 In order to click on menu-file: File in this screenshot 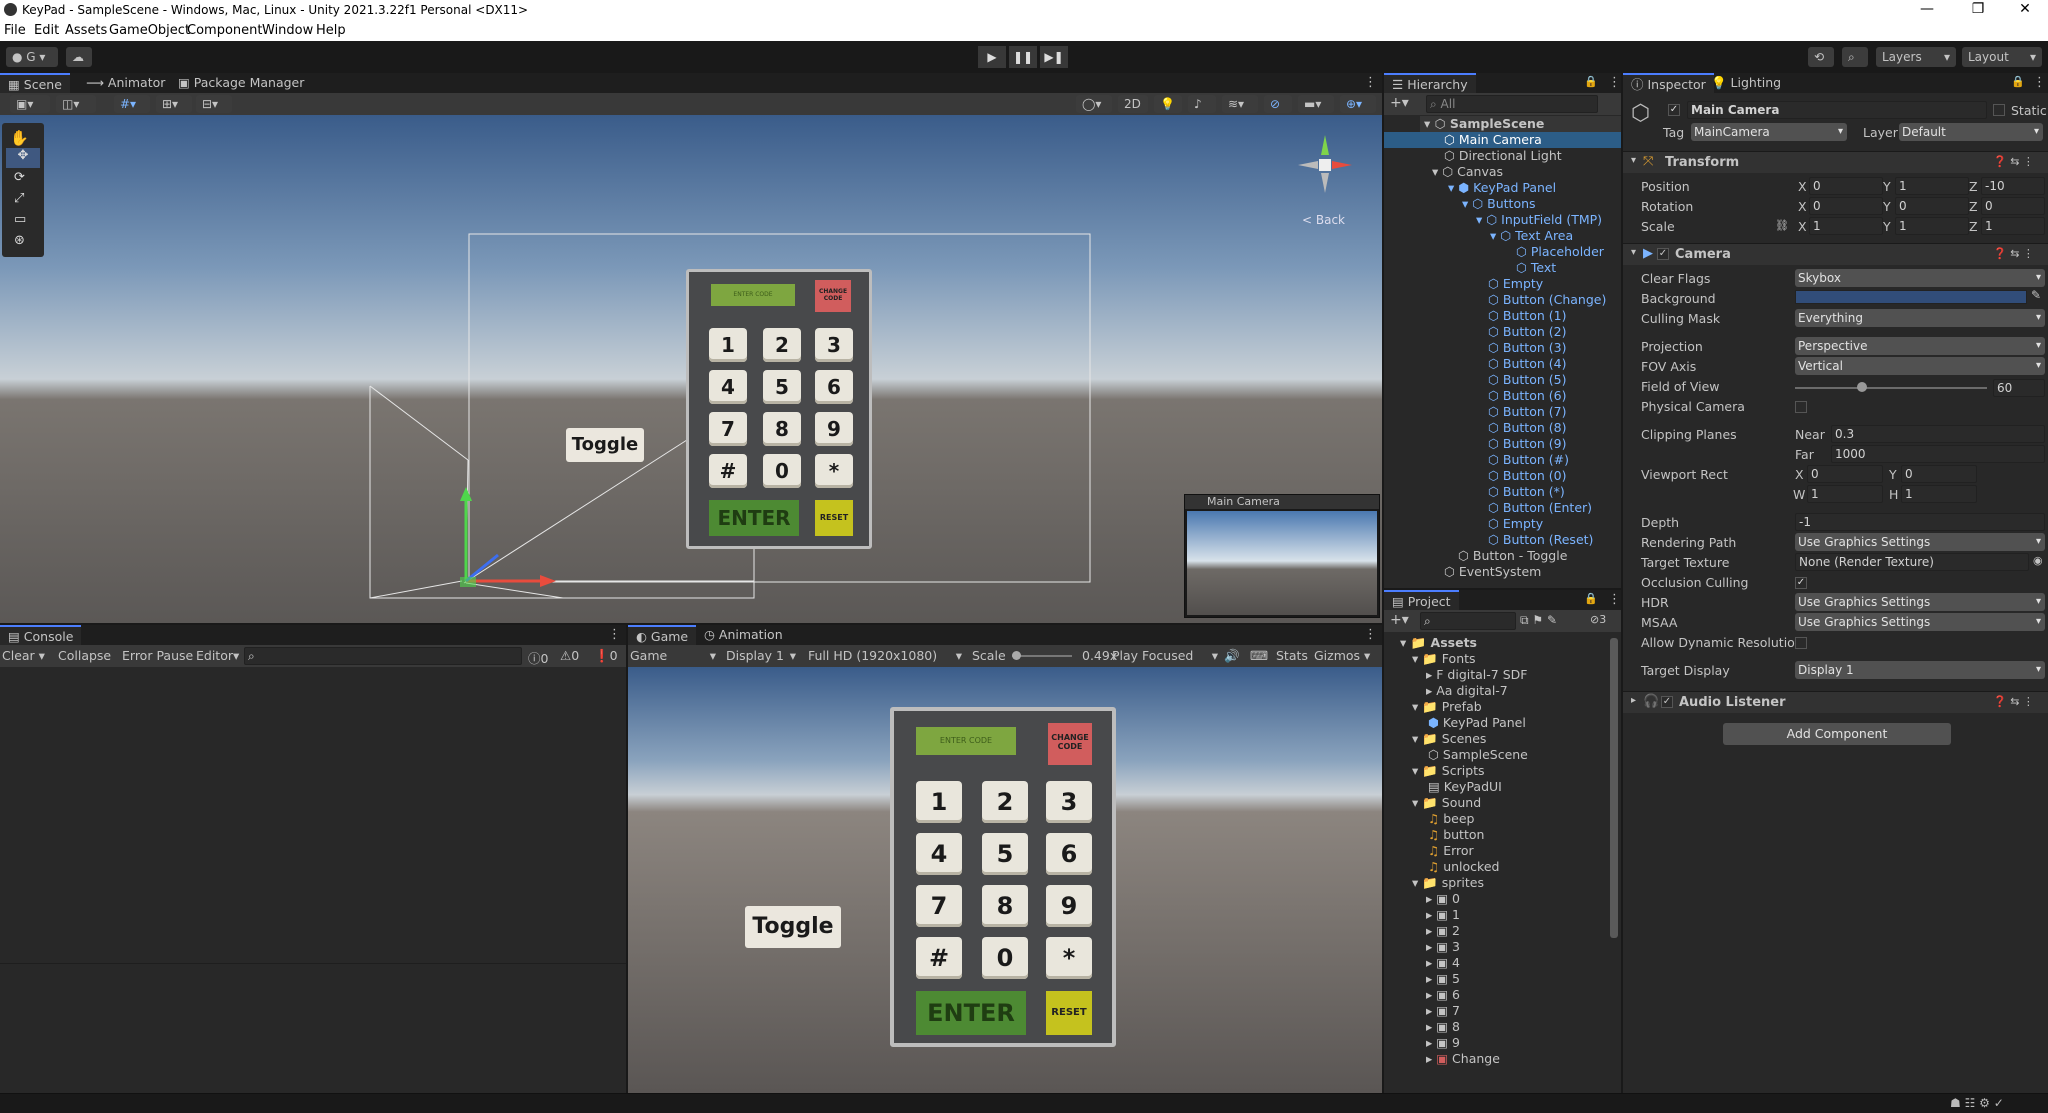, I will do `click(15, 30)`.